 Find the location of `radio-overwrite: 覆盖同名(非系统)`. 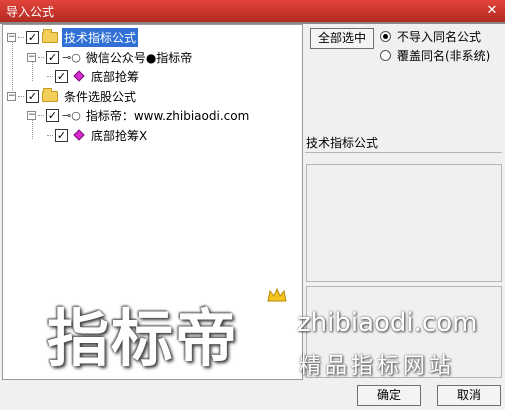

radio-overwrite: 覆盖同名(非系统) is located at coordinates (435, 55).